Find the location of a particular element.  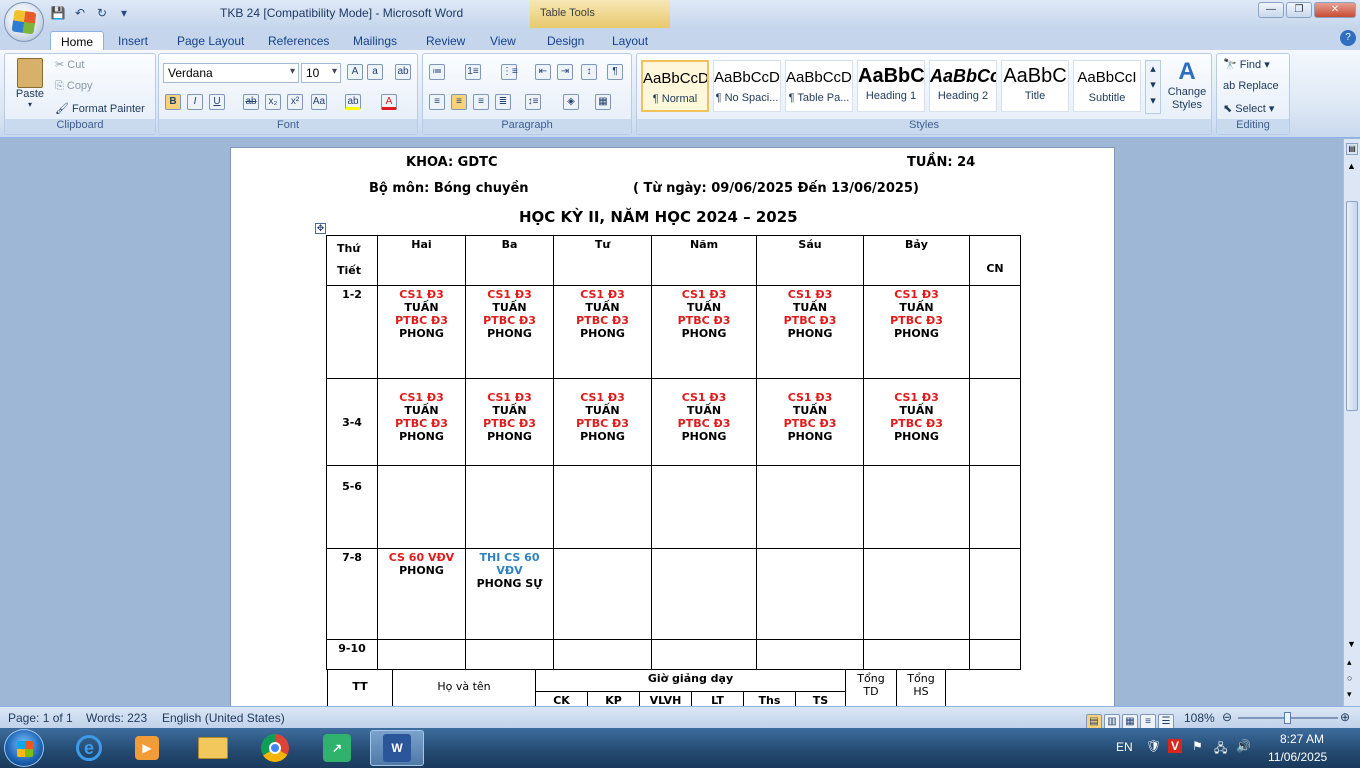

scroll-up-icon: ▲ is located at coordinates (1351, 166).